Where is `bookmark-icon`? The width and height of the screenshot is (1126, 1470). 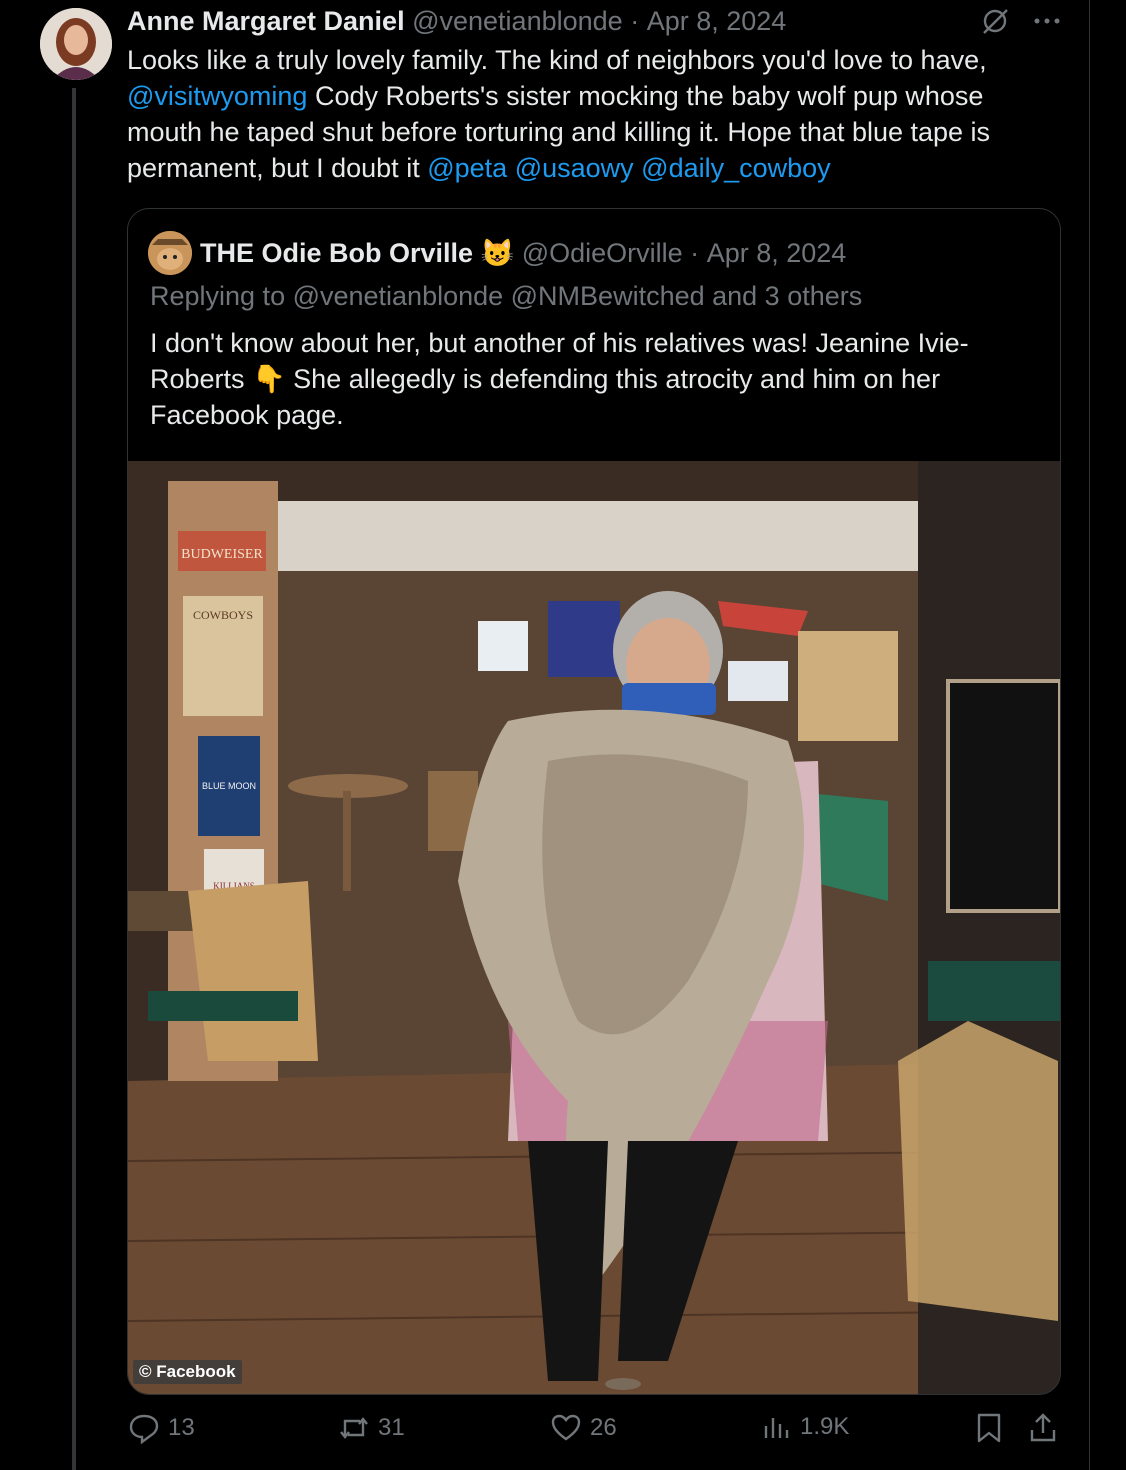
bookmark-icon is located at coordinates (989, 1428).